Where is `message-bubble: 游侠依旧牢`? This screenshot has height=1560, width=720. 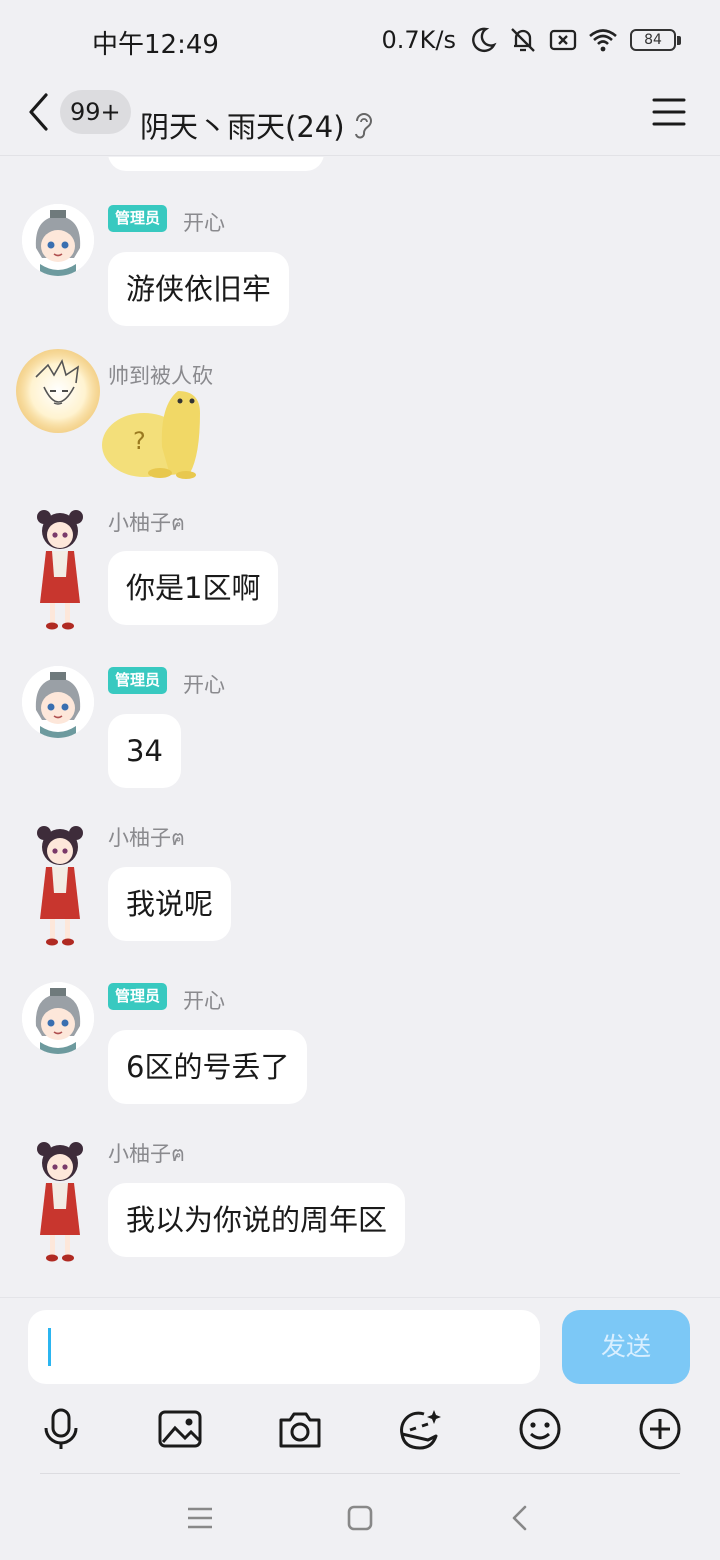 message-bubble: 游侠依旧牢 is located at coordinates (199, 289).